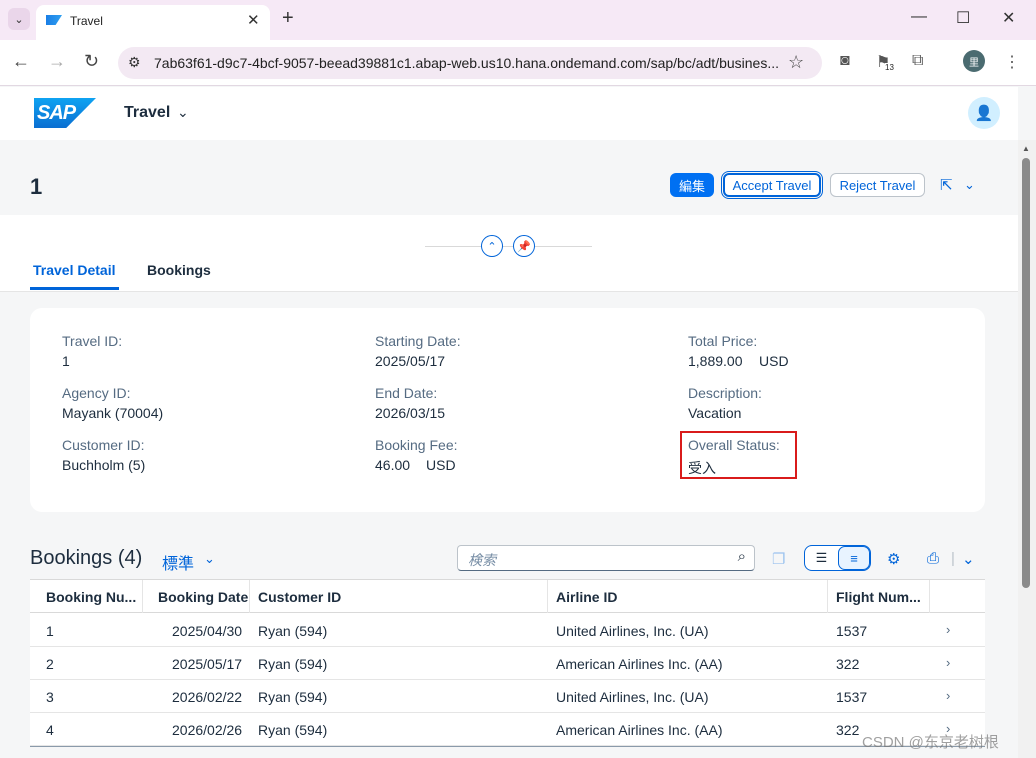  What do you see at coordinates (848, 730) in the screenshot?
I see `flight-cell: 322` at bounding box center [848, 730].